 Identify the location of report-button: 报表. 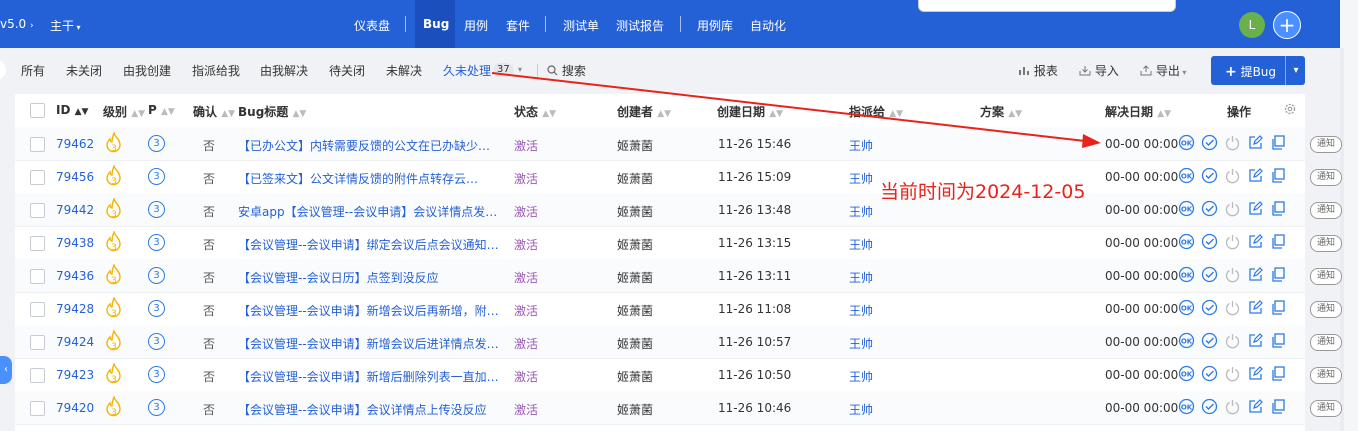
(1038, 70).